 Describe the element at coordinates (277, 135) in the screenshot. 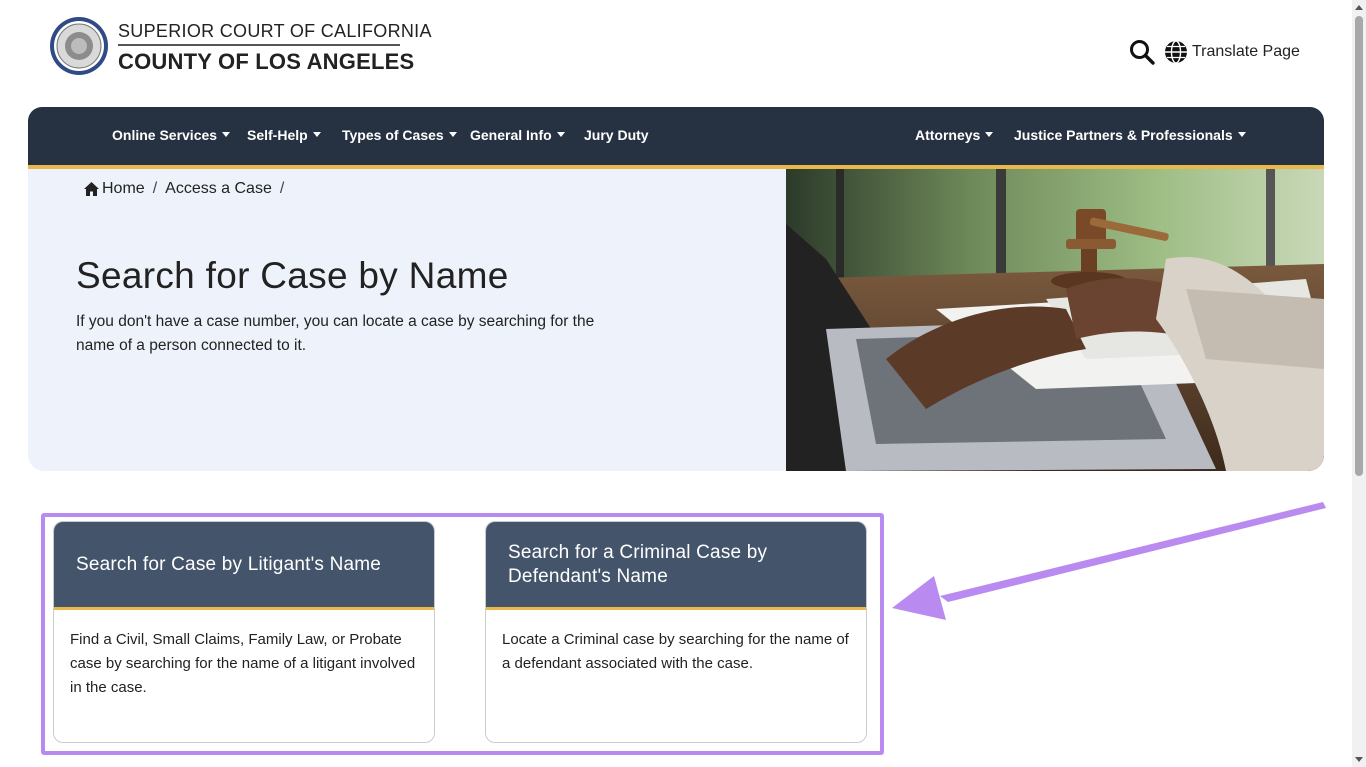

I see `nav-label: Self-Help` at that location.